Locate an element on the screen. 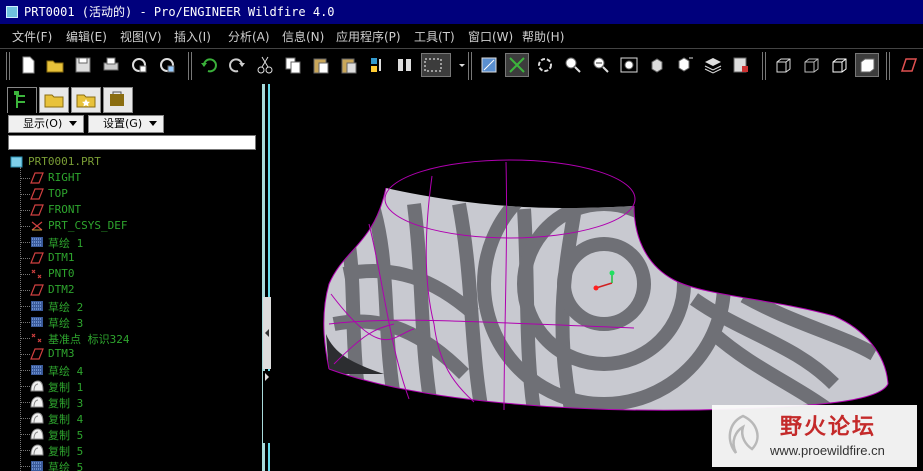 The width and height of the screenshot is (923, 471). zoom-in-icon is located at coordinates (573, 65).